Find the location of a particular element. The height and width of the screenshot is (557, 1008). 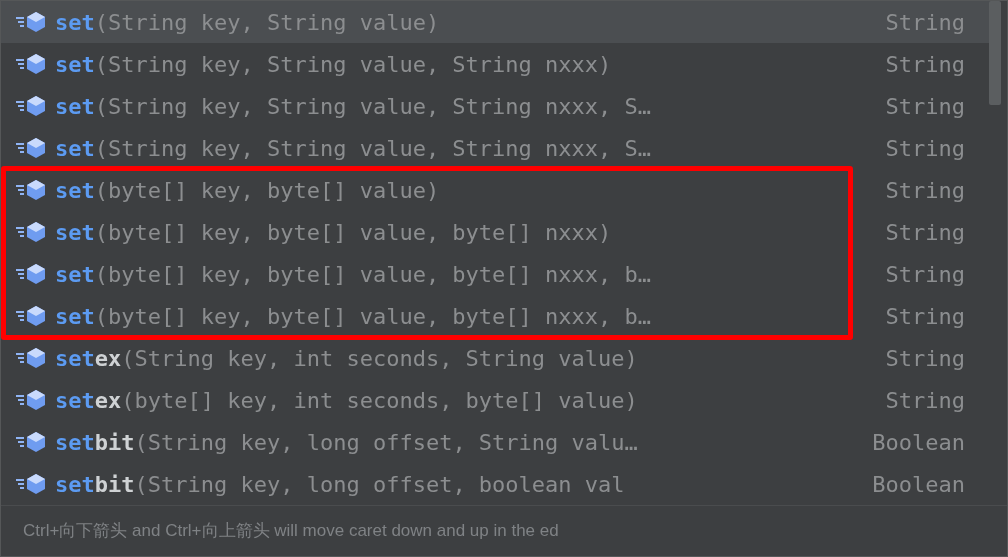

scrollbar-thumb is located at coordinates (995, 53).